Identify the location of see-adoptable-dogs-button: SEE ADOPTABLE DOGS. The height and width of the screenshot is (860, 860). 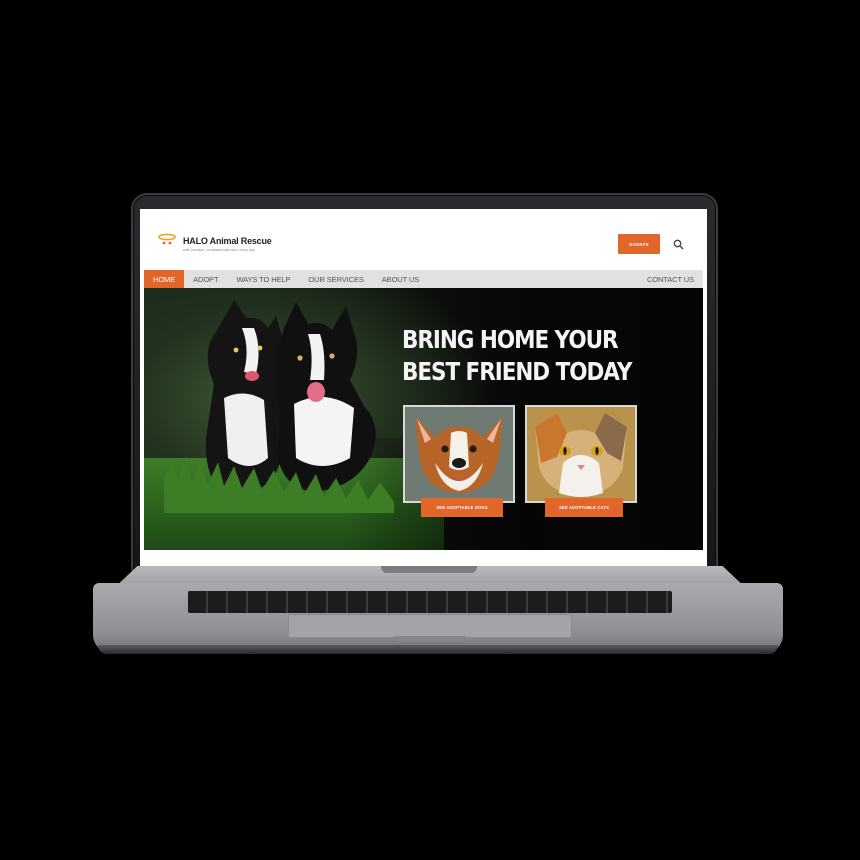
(462, 507).